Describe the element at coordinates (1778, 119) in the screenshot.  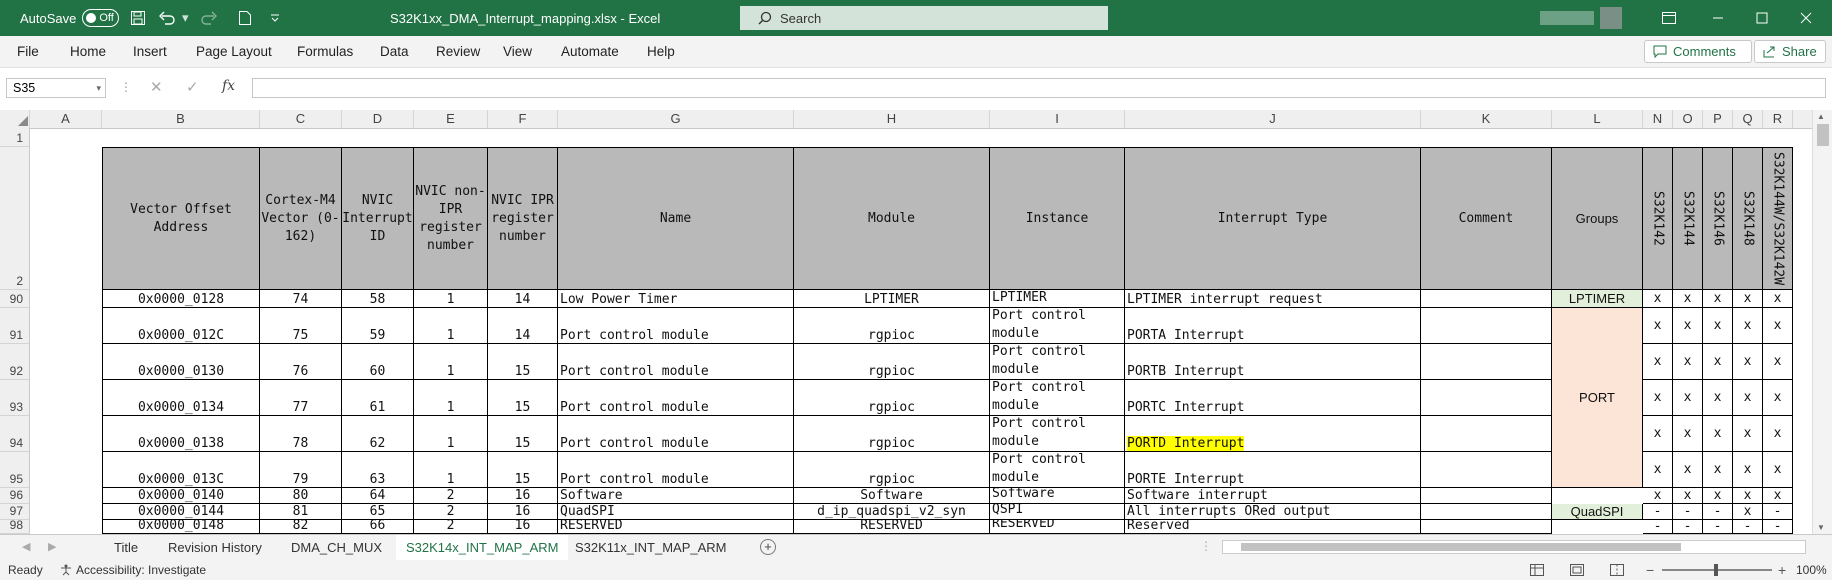
I see `column-header-r: R` at that location.